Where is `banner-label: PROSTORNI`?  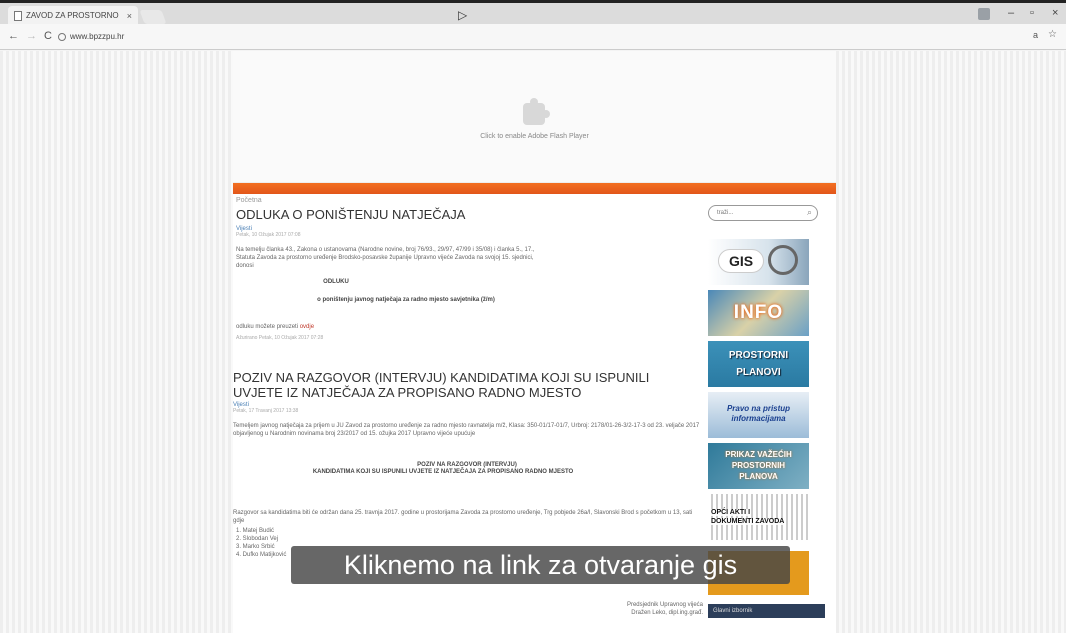
banner-label: PROSTORNI is located at coordinates (758, 355).